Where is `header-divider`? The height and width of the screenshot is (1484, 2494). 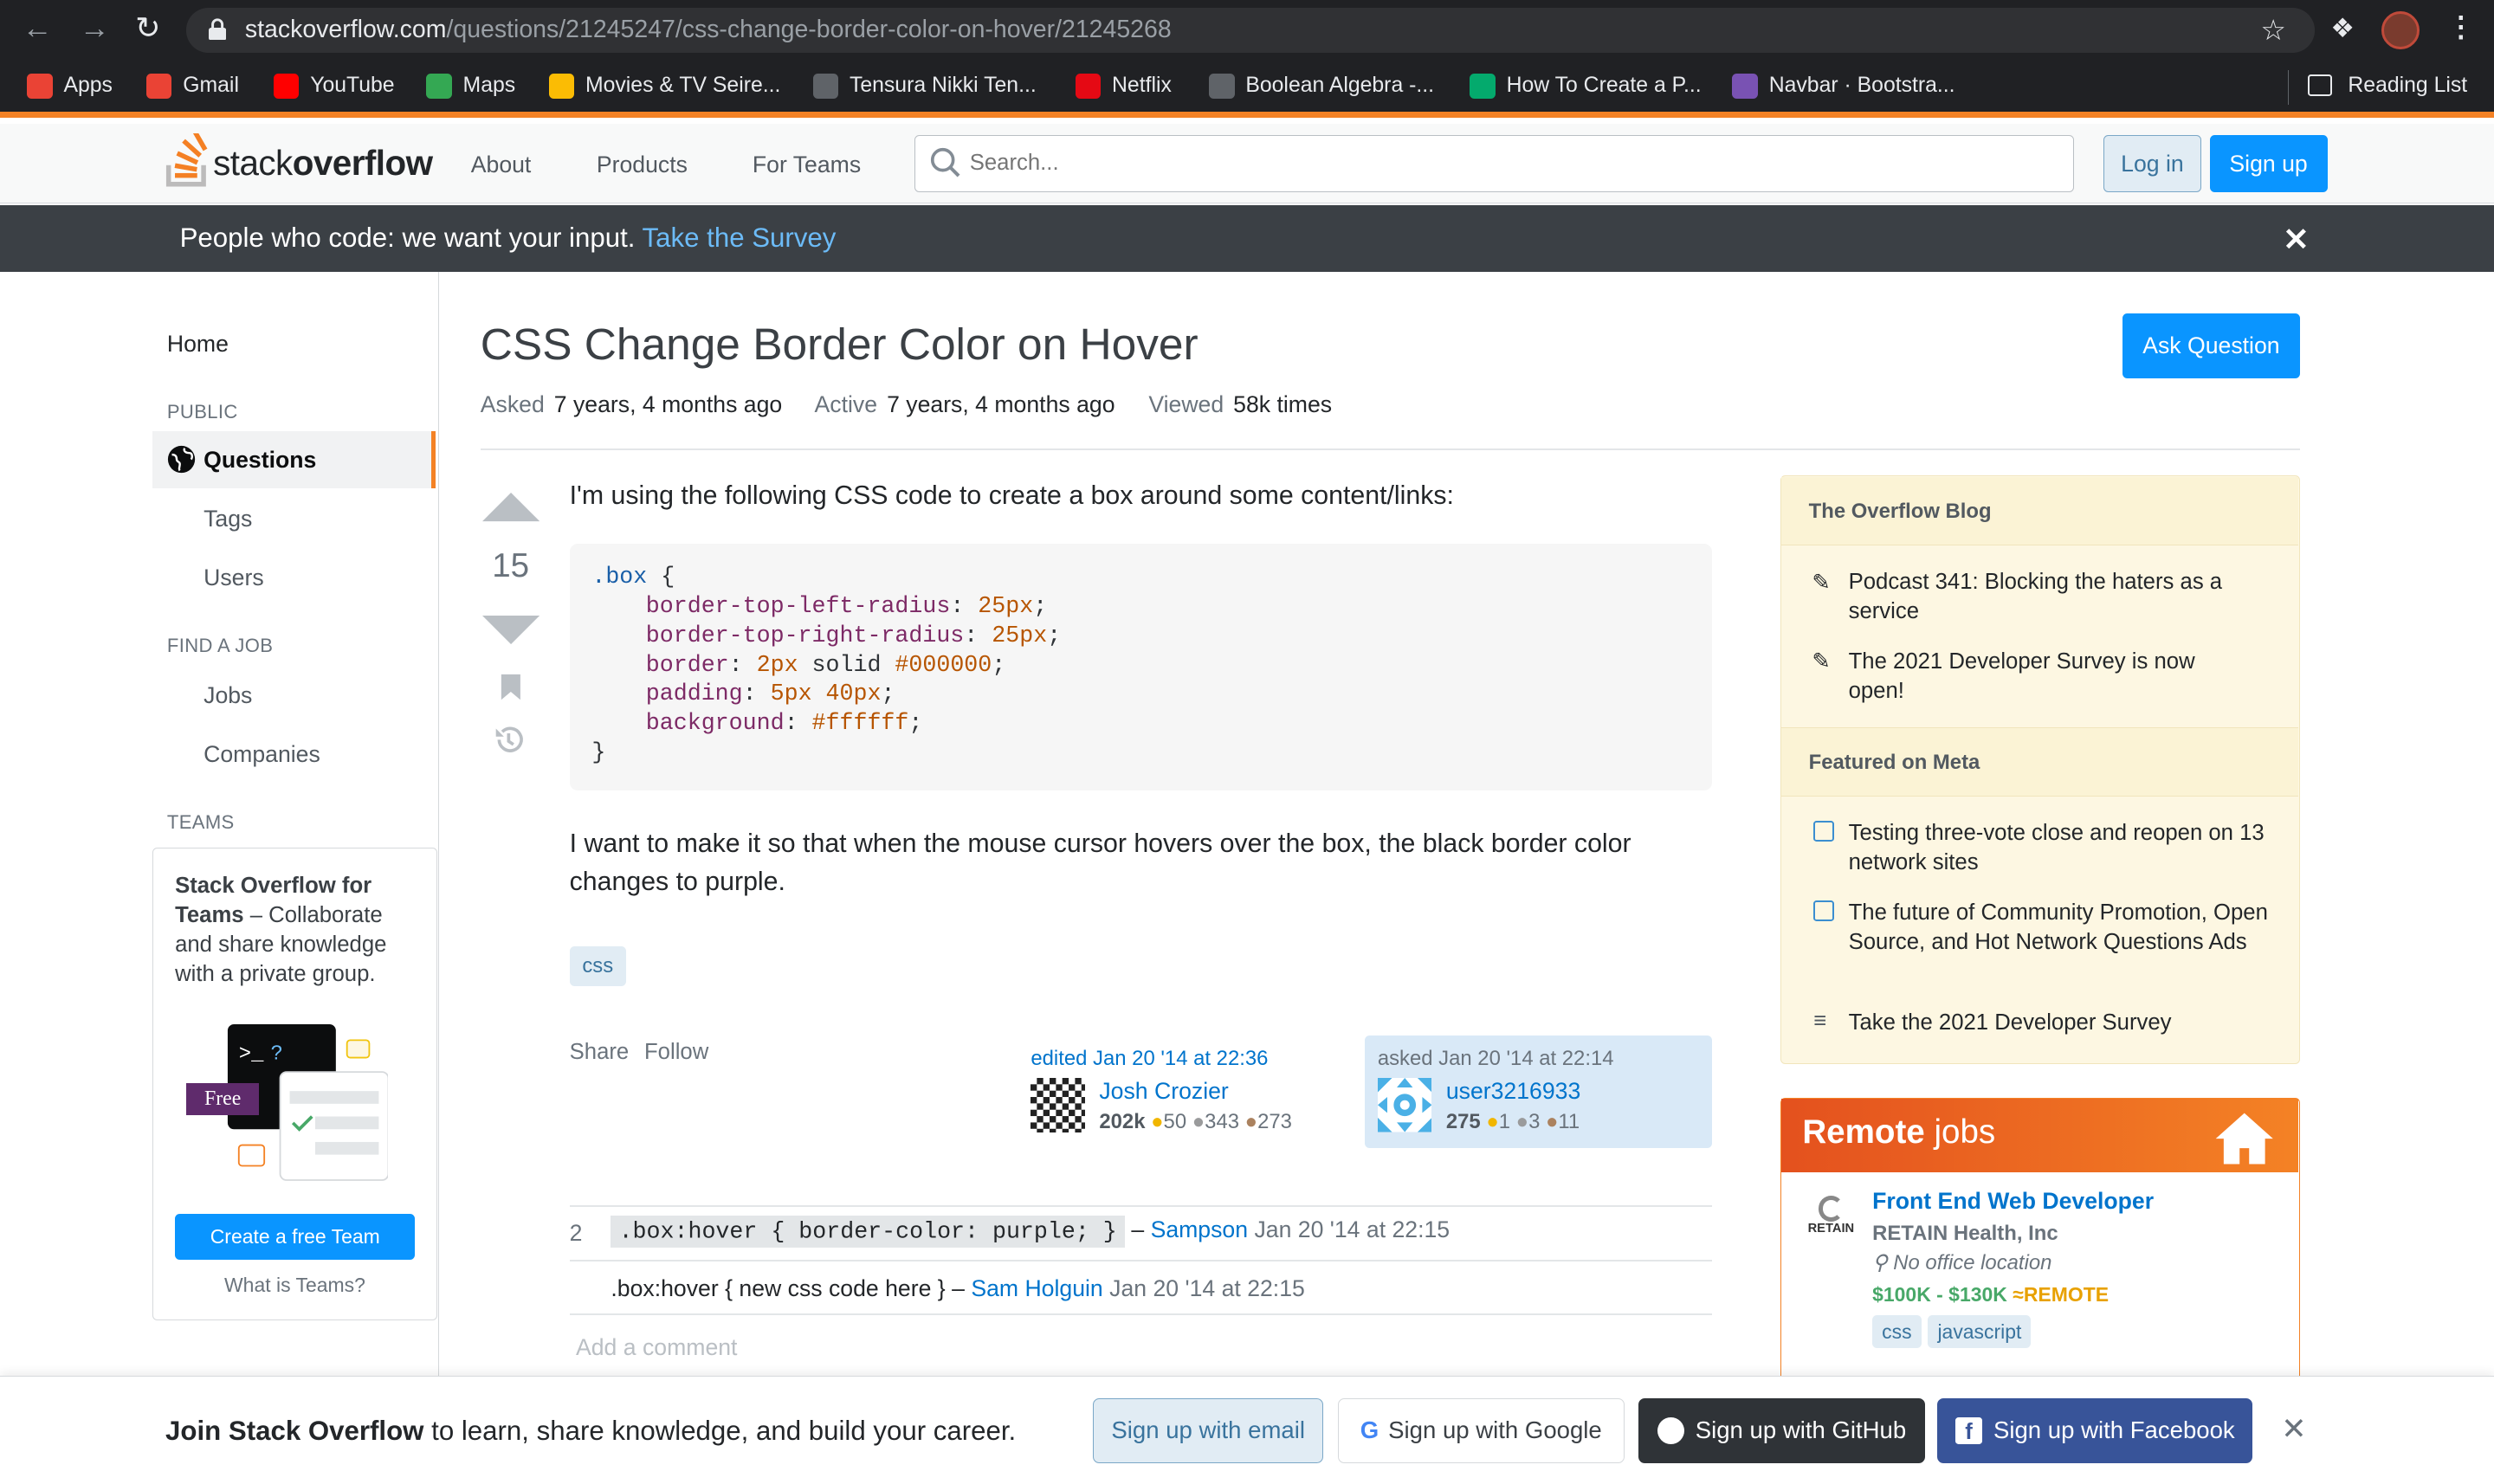 header-divider is located at coordinates (1390, 449).